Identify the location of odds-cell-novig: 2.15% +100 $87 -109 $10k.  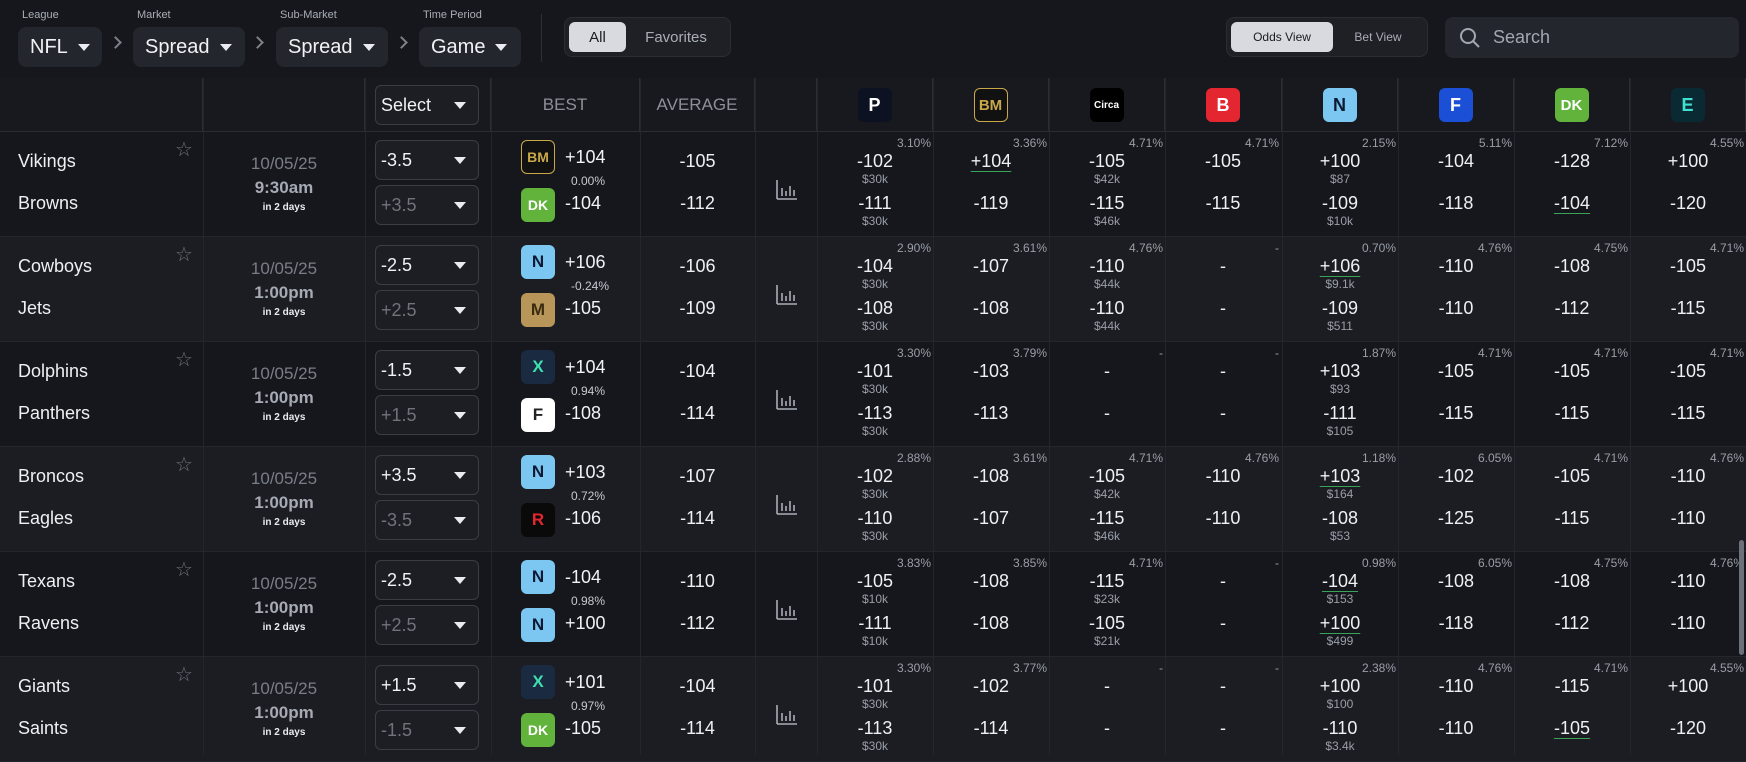
(1340, 184).